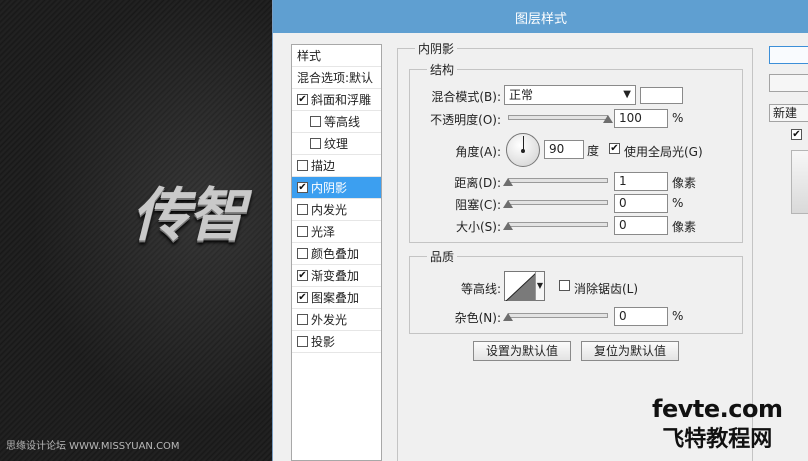 Image resolution: width=808 pixels, height=461 pixels. I want to click on distance-unit: 像素, so click(684, 183).